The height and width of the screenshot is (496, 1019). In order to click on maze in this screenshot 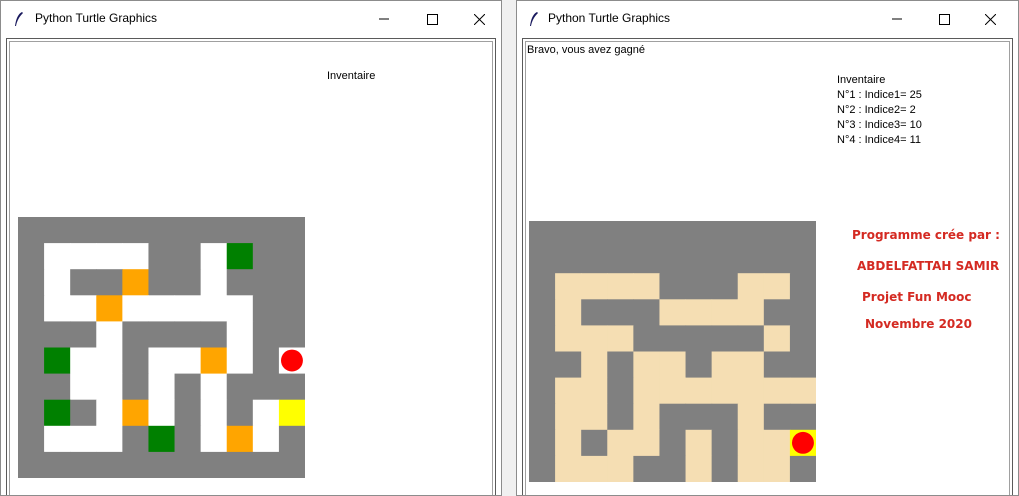, I will do `click(161, 347)`.